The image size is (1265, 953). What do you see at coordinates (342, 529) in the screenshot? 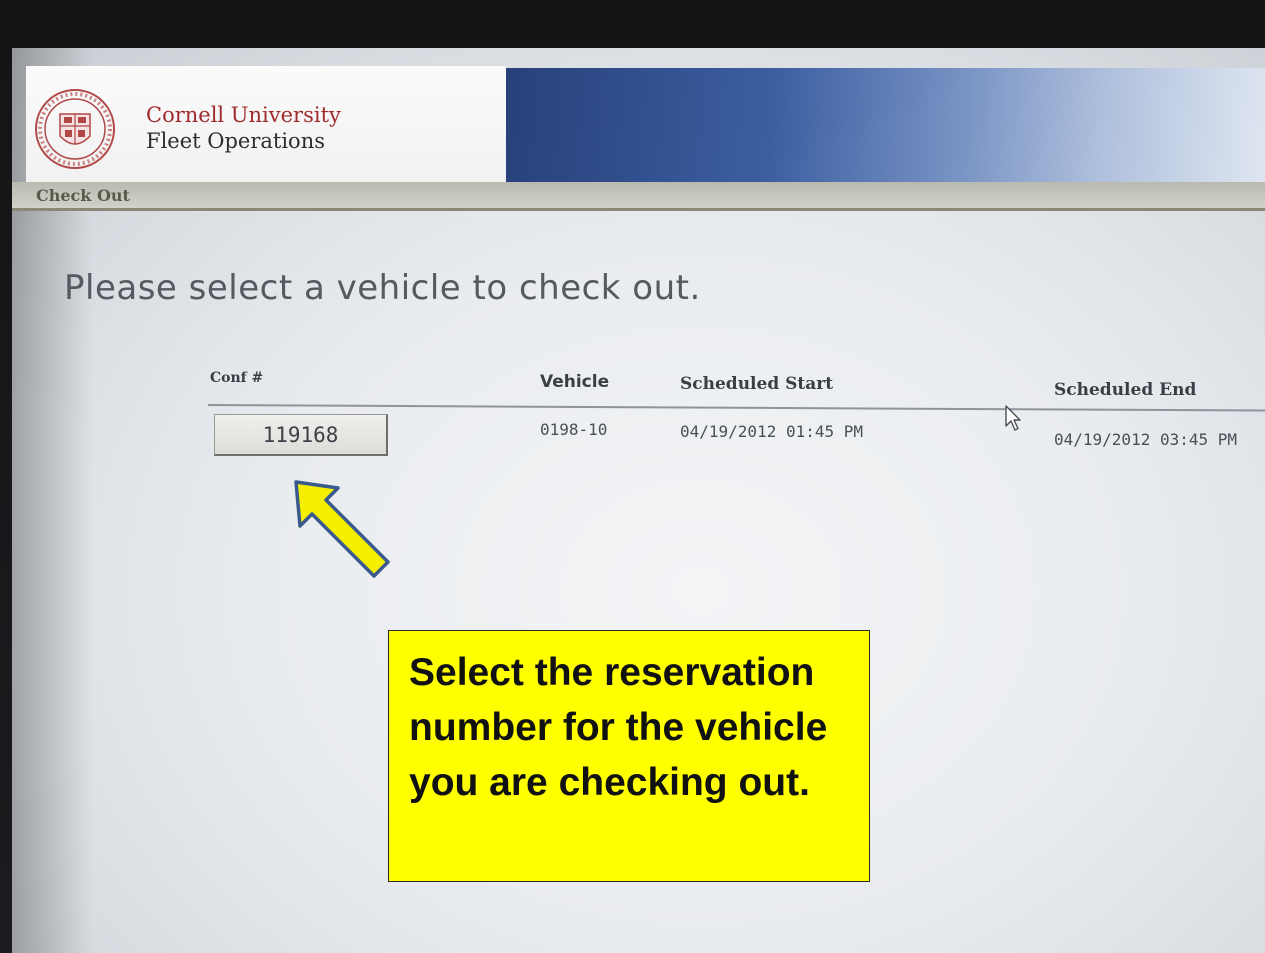
I see `pointer-arrow-icon` at bounding box center [342, 529].